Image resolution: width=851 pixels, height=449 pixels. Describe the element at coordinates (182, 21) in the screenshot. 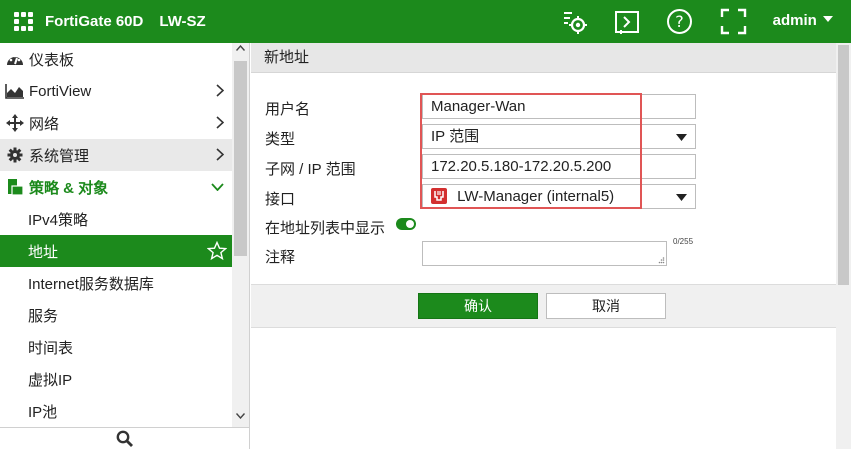

I see `hostname: LW-SZ` at that location.